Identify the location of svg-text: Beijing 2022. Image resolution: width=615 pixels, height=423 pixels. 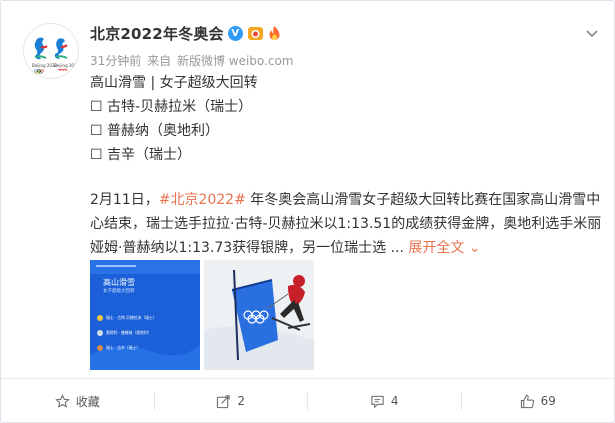
(66, 65).